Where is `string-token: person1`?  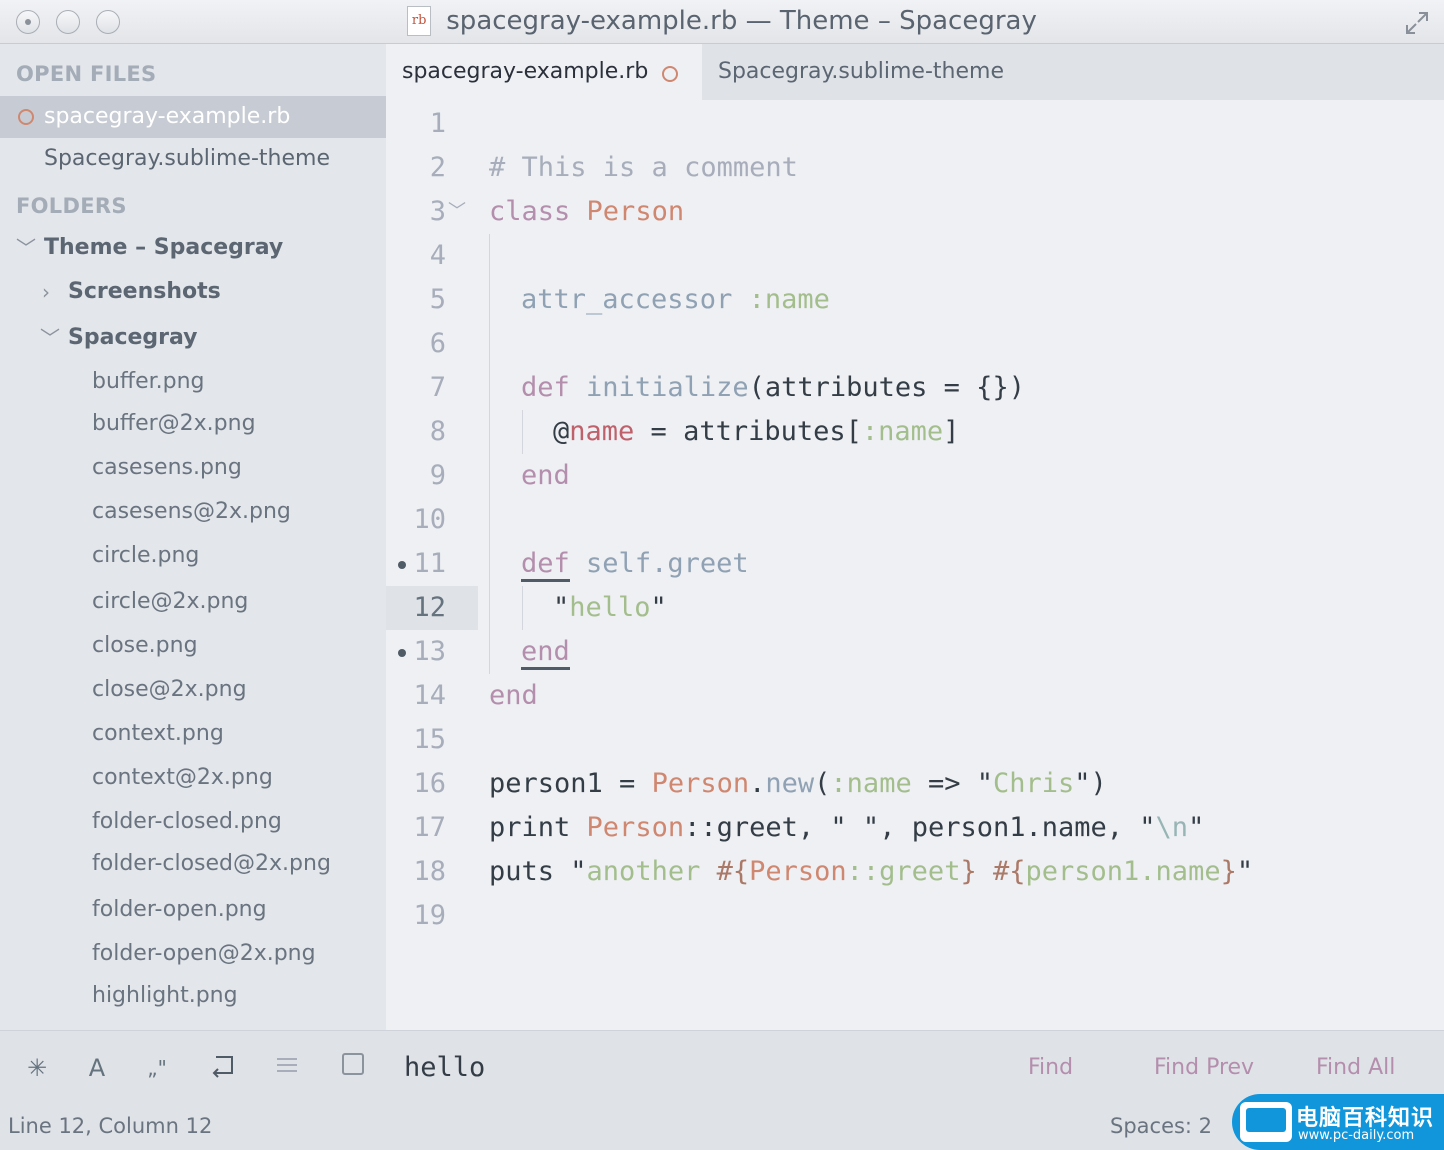 string-token: person1 is located at coordinates (1082, 871).